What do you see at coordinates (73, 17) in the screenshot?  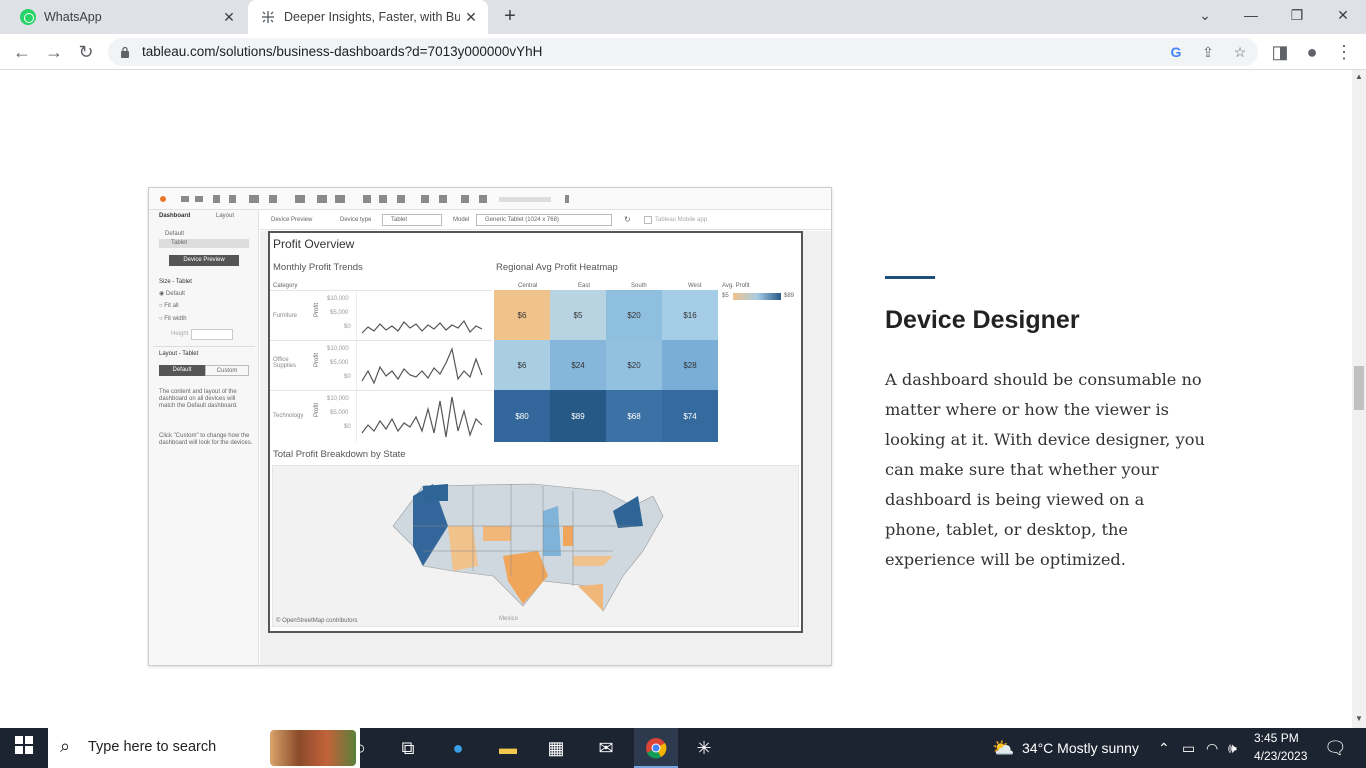 I see `tab-title: WhatsApp` at bounding box center [73, 17].